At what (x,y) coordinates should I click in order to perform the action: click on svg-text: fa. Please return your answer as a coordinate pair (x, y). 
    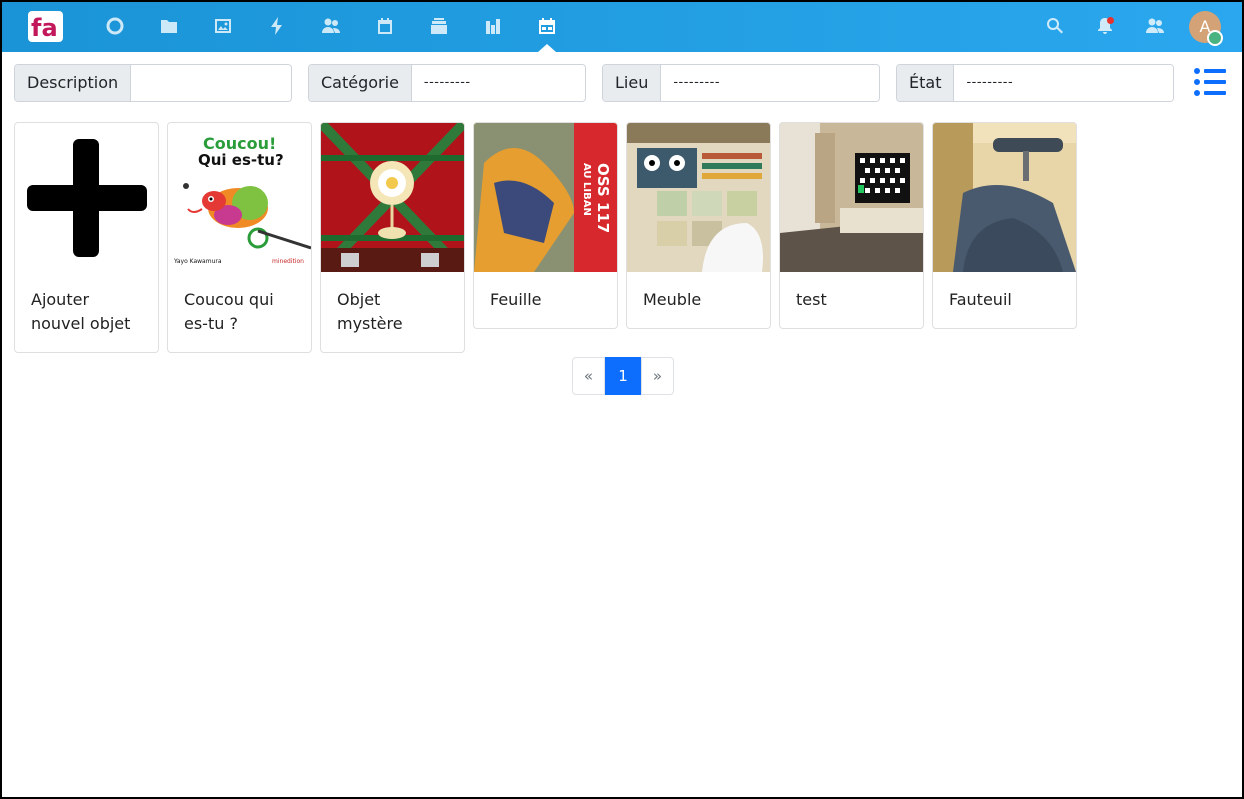
    Looking at the image, I should click on (44, 28).